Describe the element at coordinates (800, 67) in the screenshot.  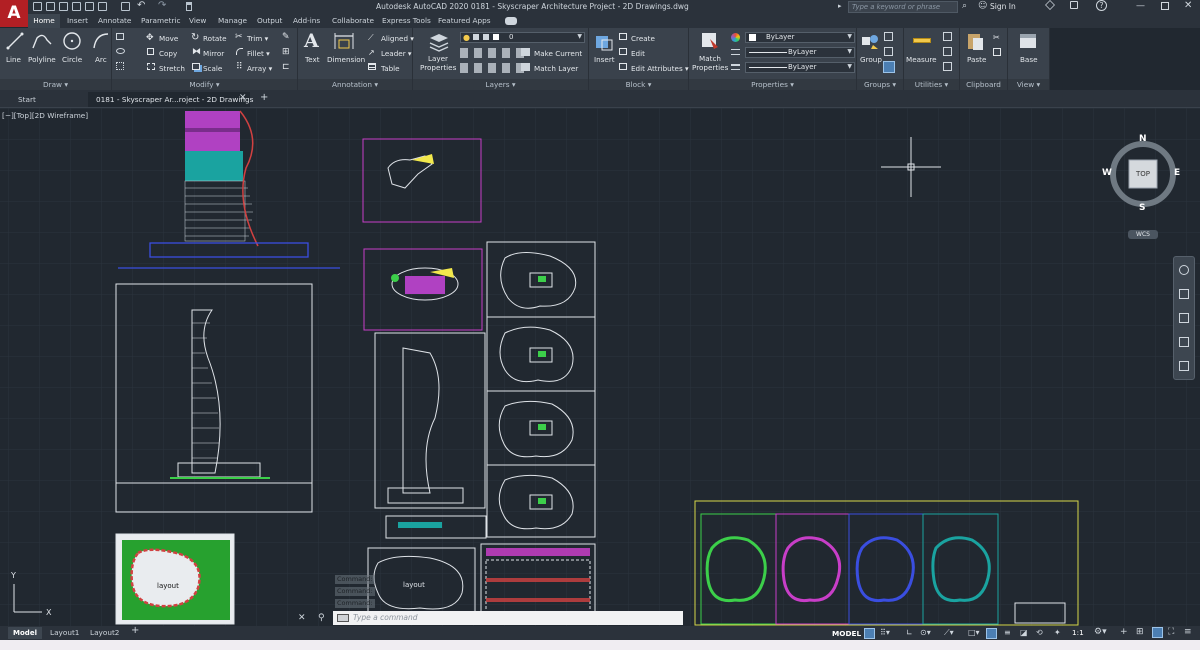
I see `lineweight-dropdown: ByLayer ▼` at that location.